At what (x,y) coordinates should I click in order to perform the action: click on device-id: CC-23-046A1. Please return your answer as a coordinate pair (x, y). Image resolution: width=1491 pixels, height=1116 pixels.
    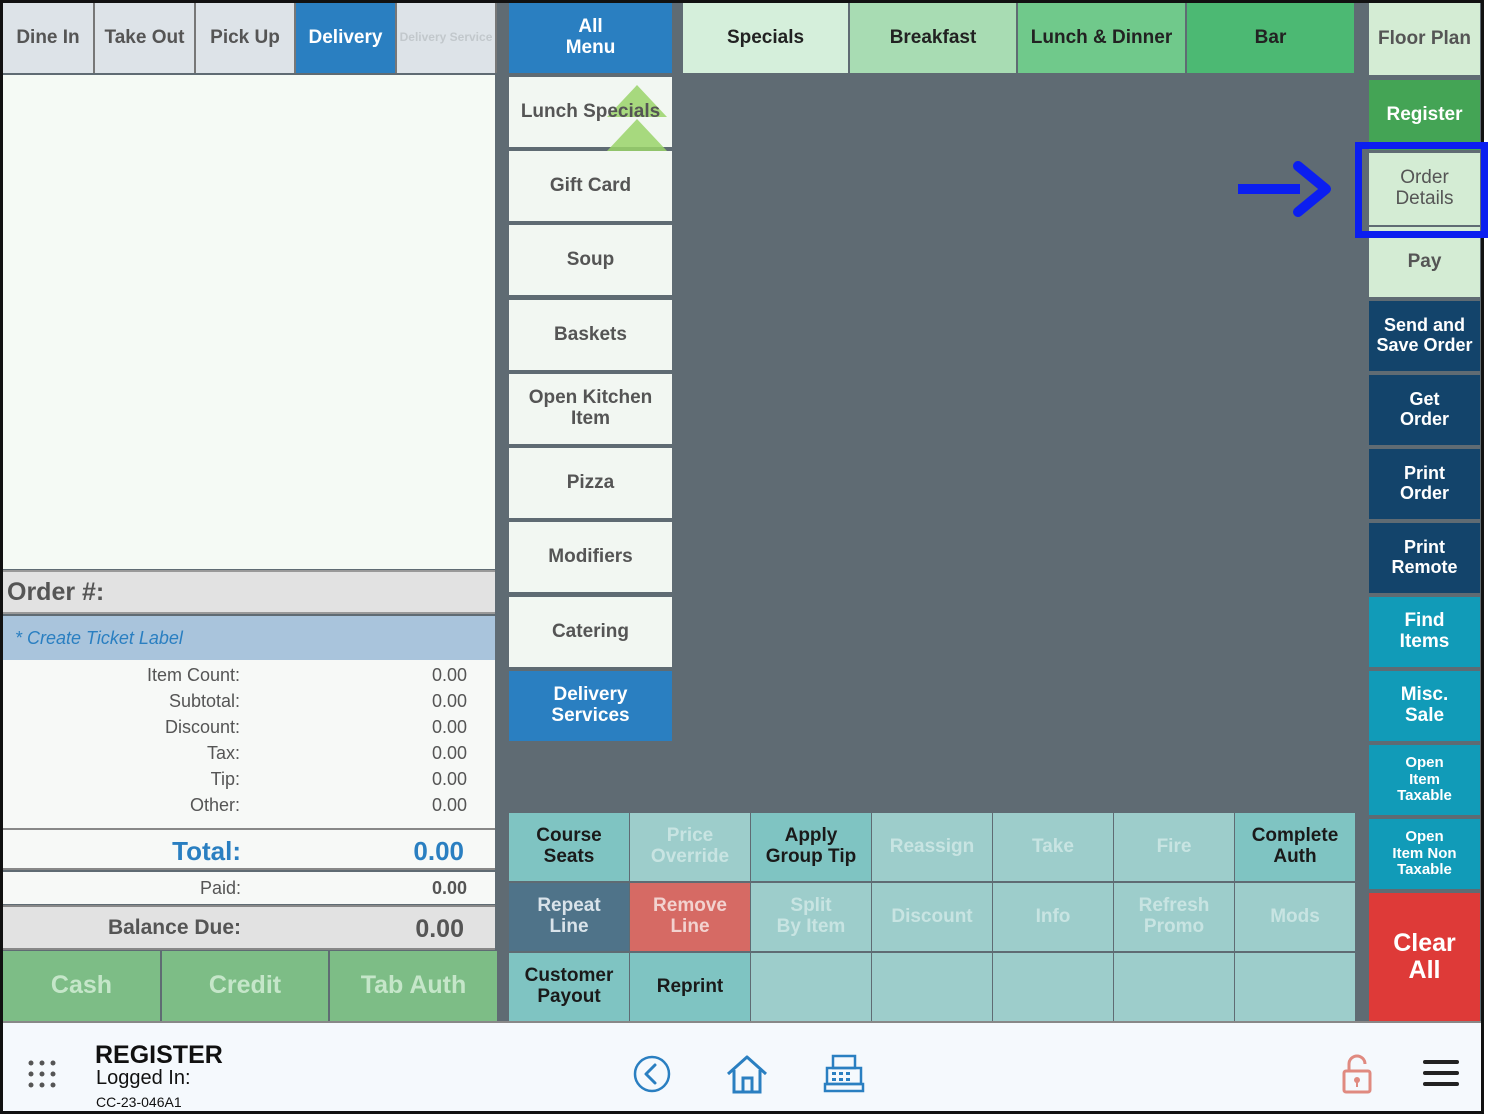
    Looking at the image, I should click on (139, 1102).